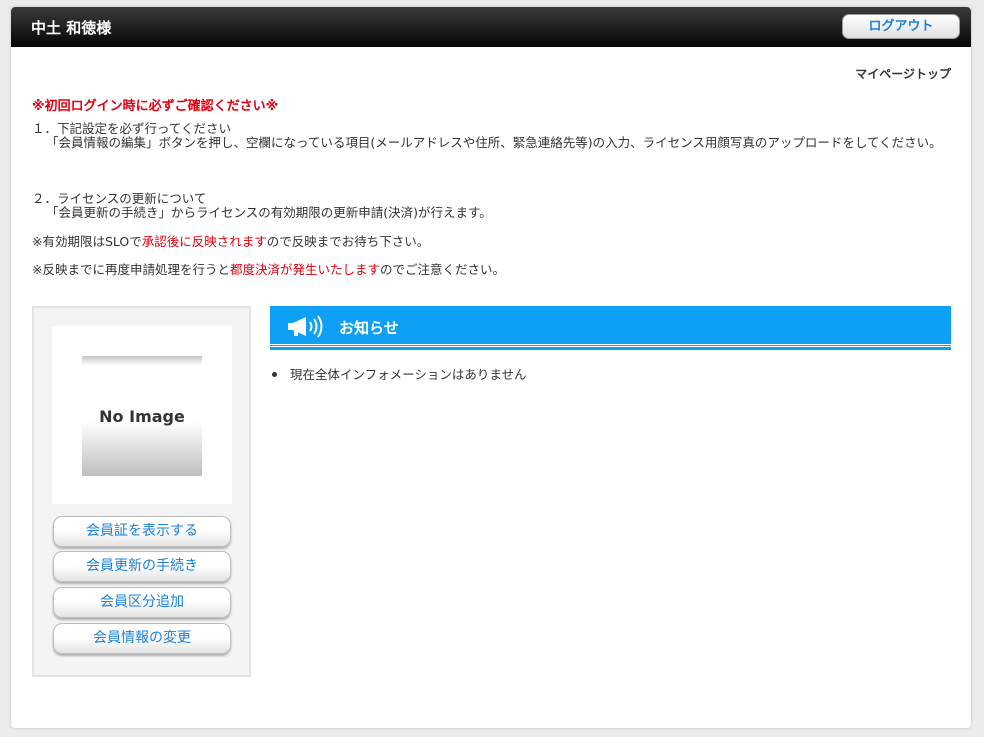 This screenshot has width=984, height=737. What do you see at coordinates (142, 602) in the screenshot?
I see `add-member-category-button: 会員区分追加` at bounding box center [142, 602].